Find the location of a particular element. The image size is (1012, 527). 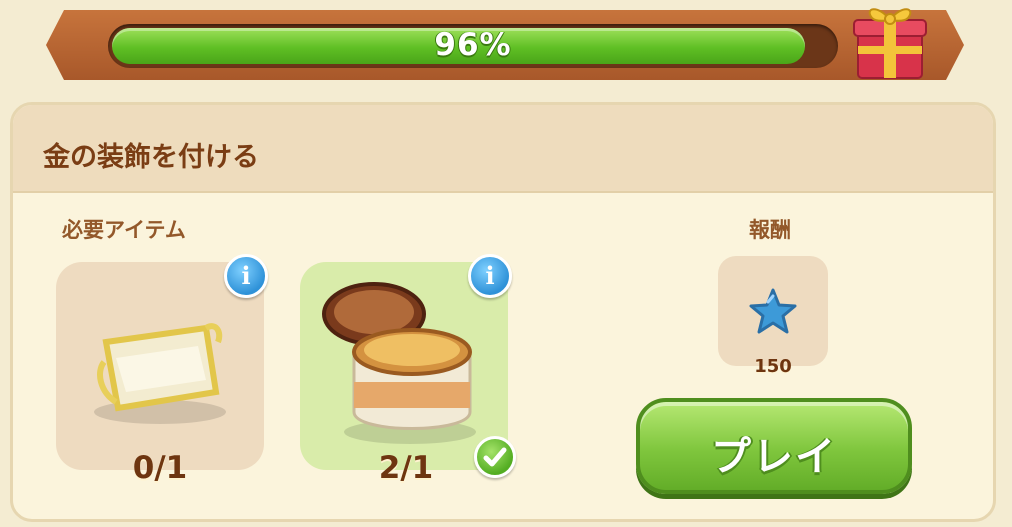

blue-star-icon is located at coordinates (773, 311).